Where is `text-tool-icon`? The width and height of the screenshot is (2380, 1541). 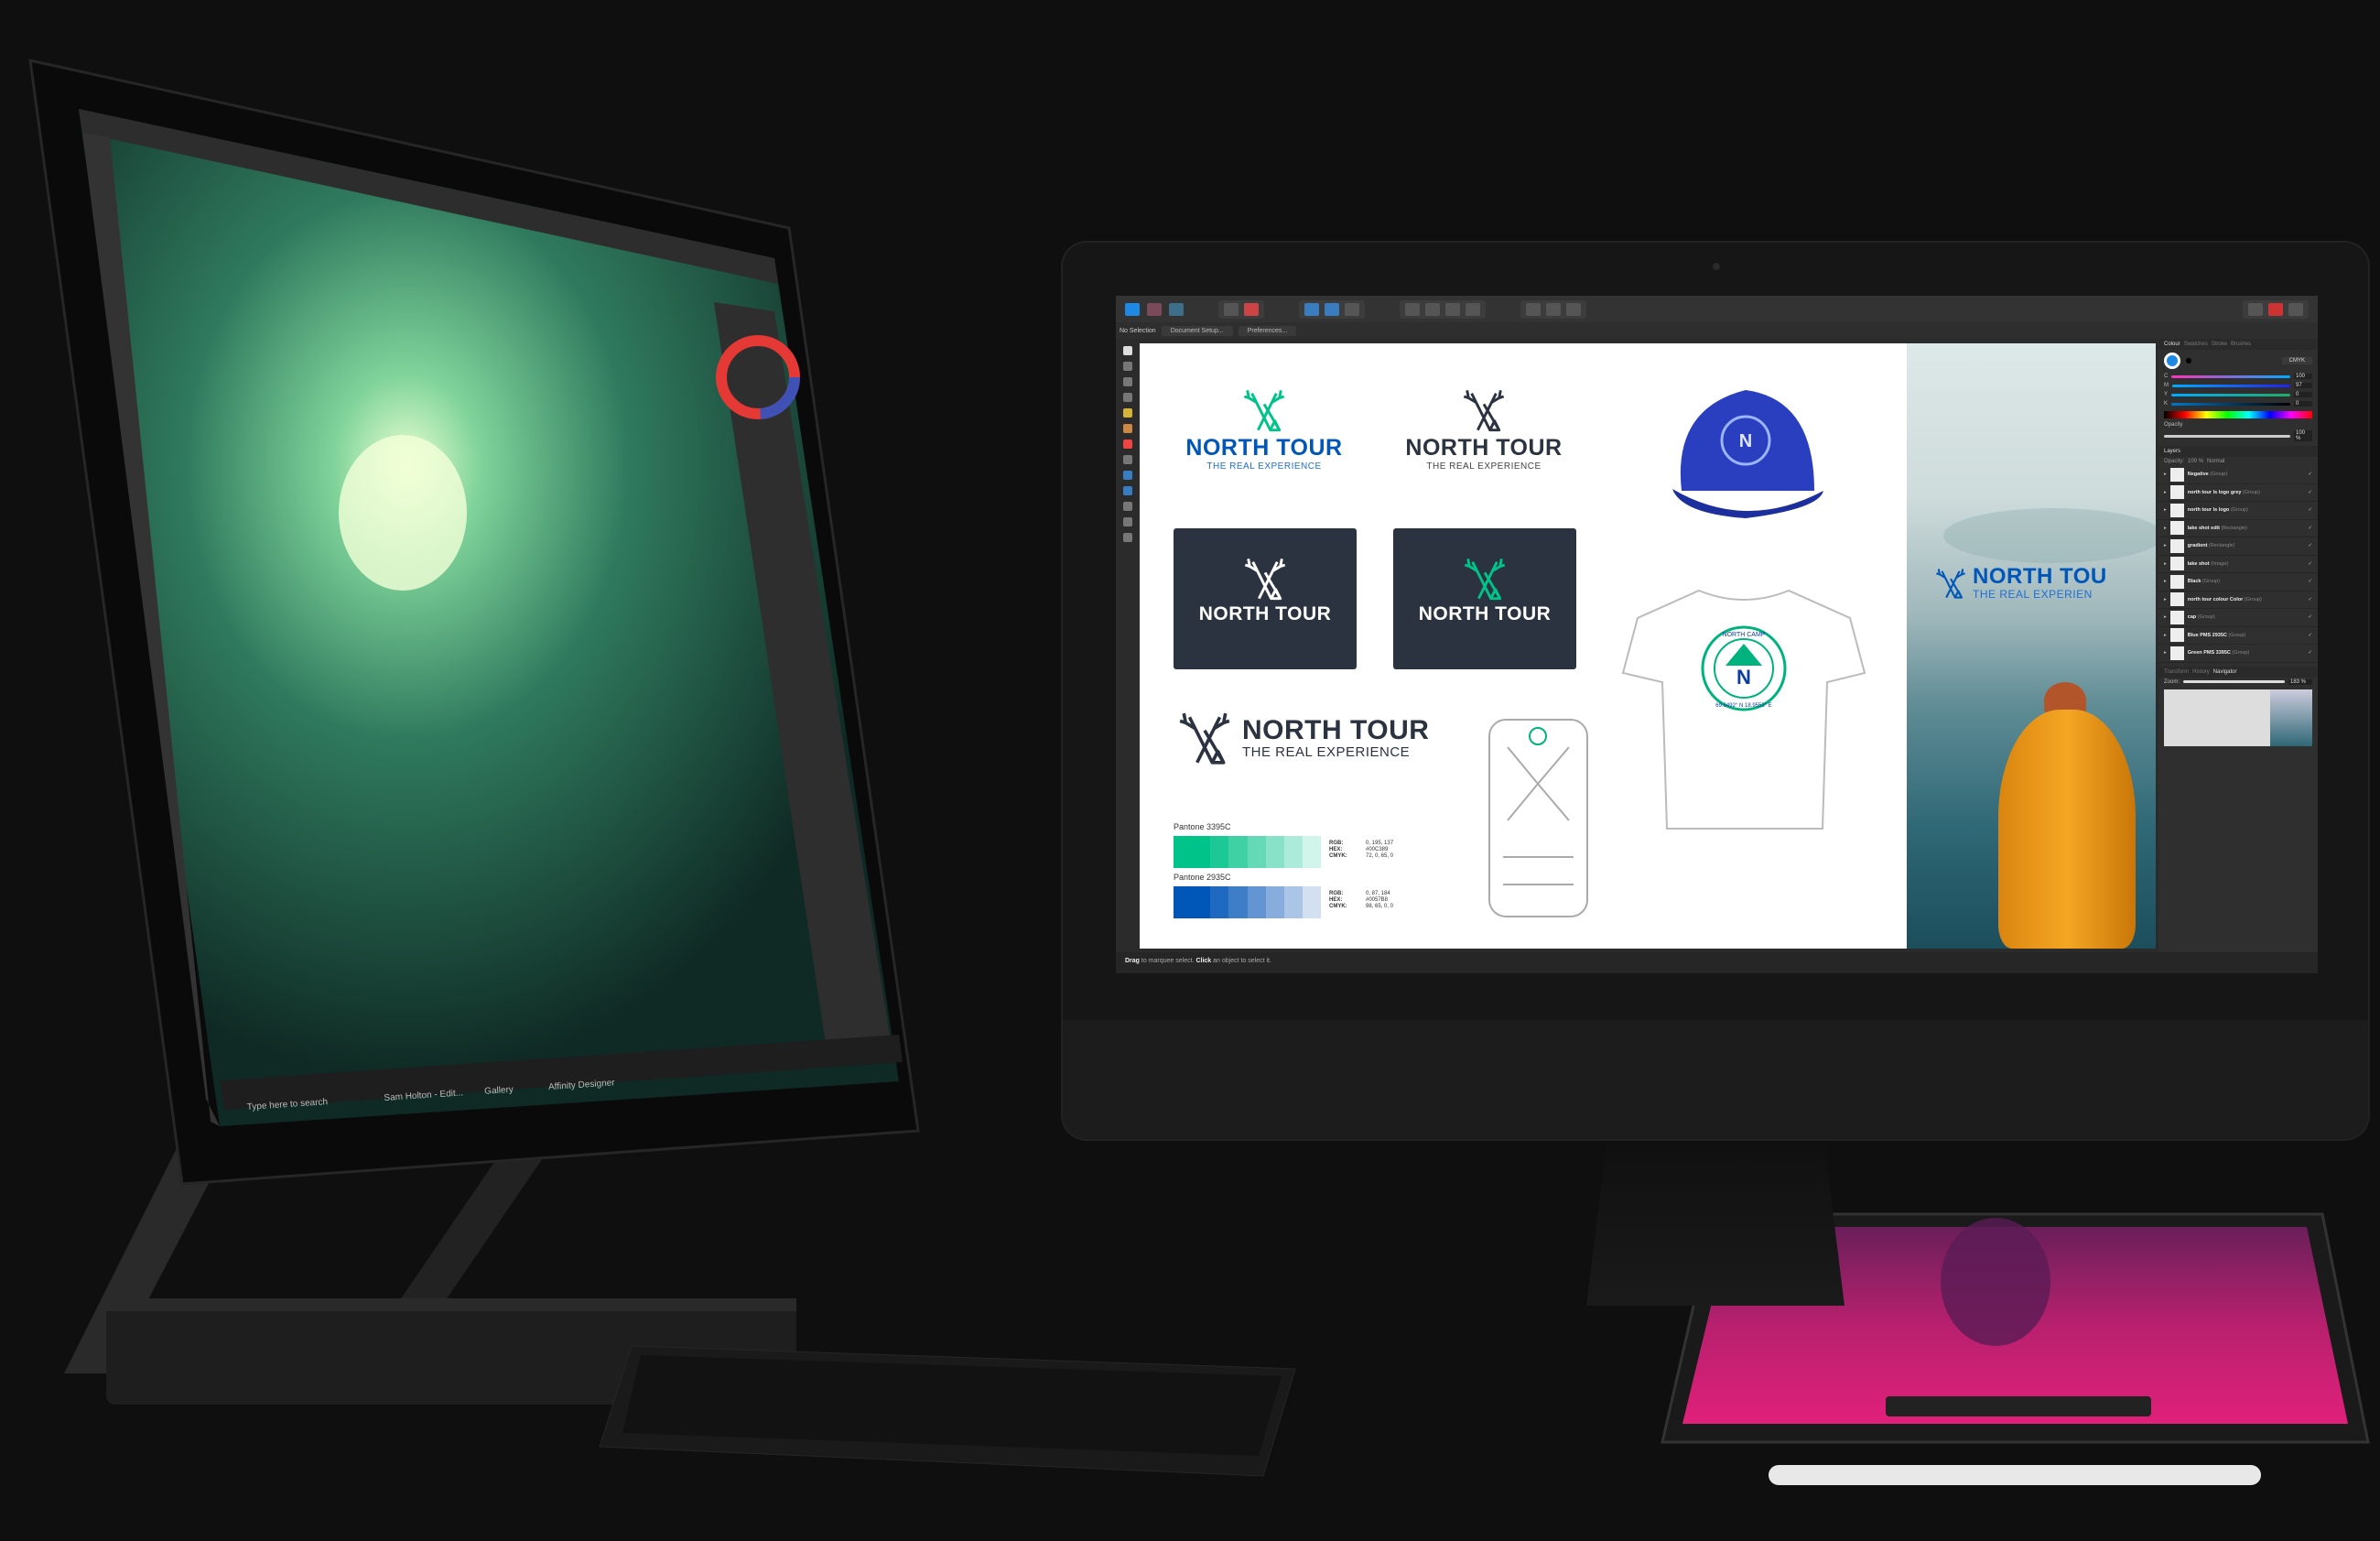 text-tool-icon is located at coordinates (1127, 506).